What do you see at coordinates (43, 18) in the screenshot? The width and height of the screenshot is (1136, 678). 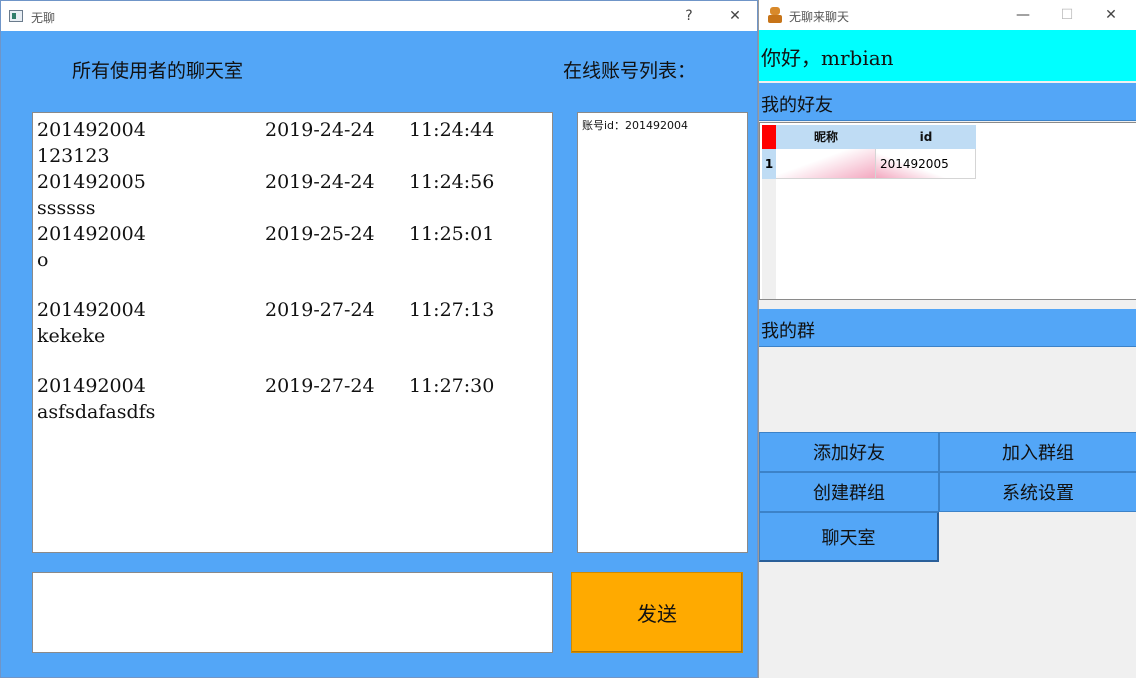 I see `window-title: 无聊` at bounding box center [43, 18].